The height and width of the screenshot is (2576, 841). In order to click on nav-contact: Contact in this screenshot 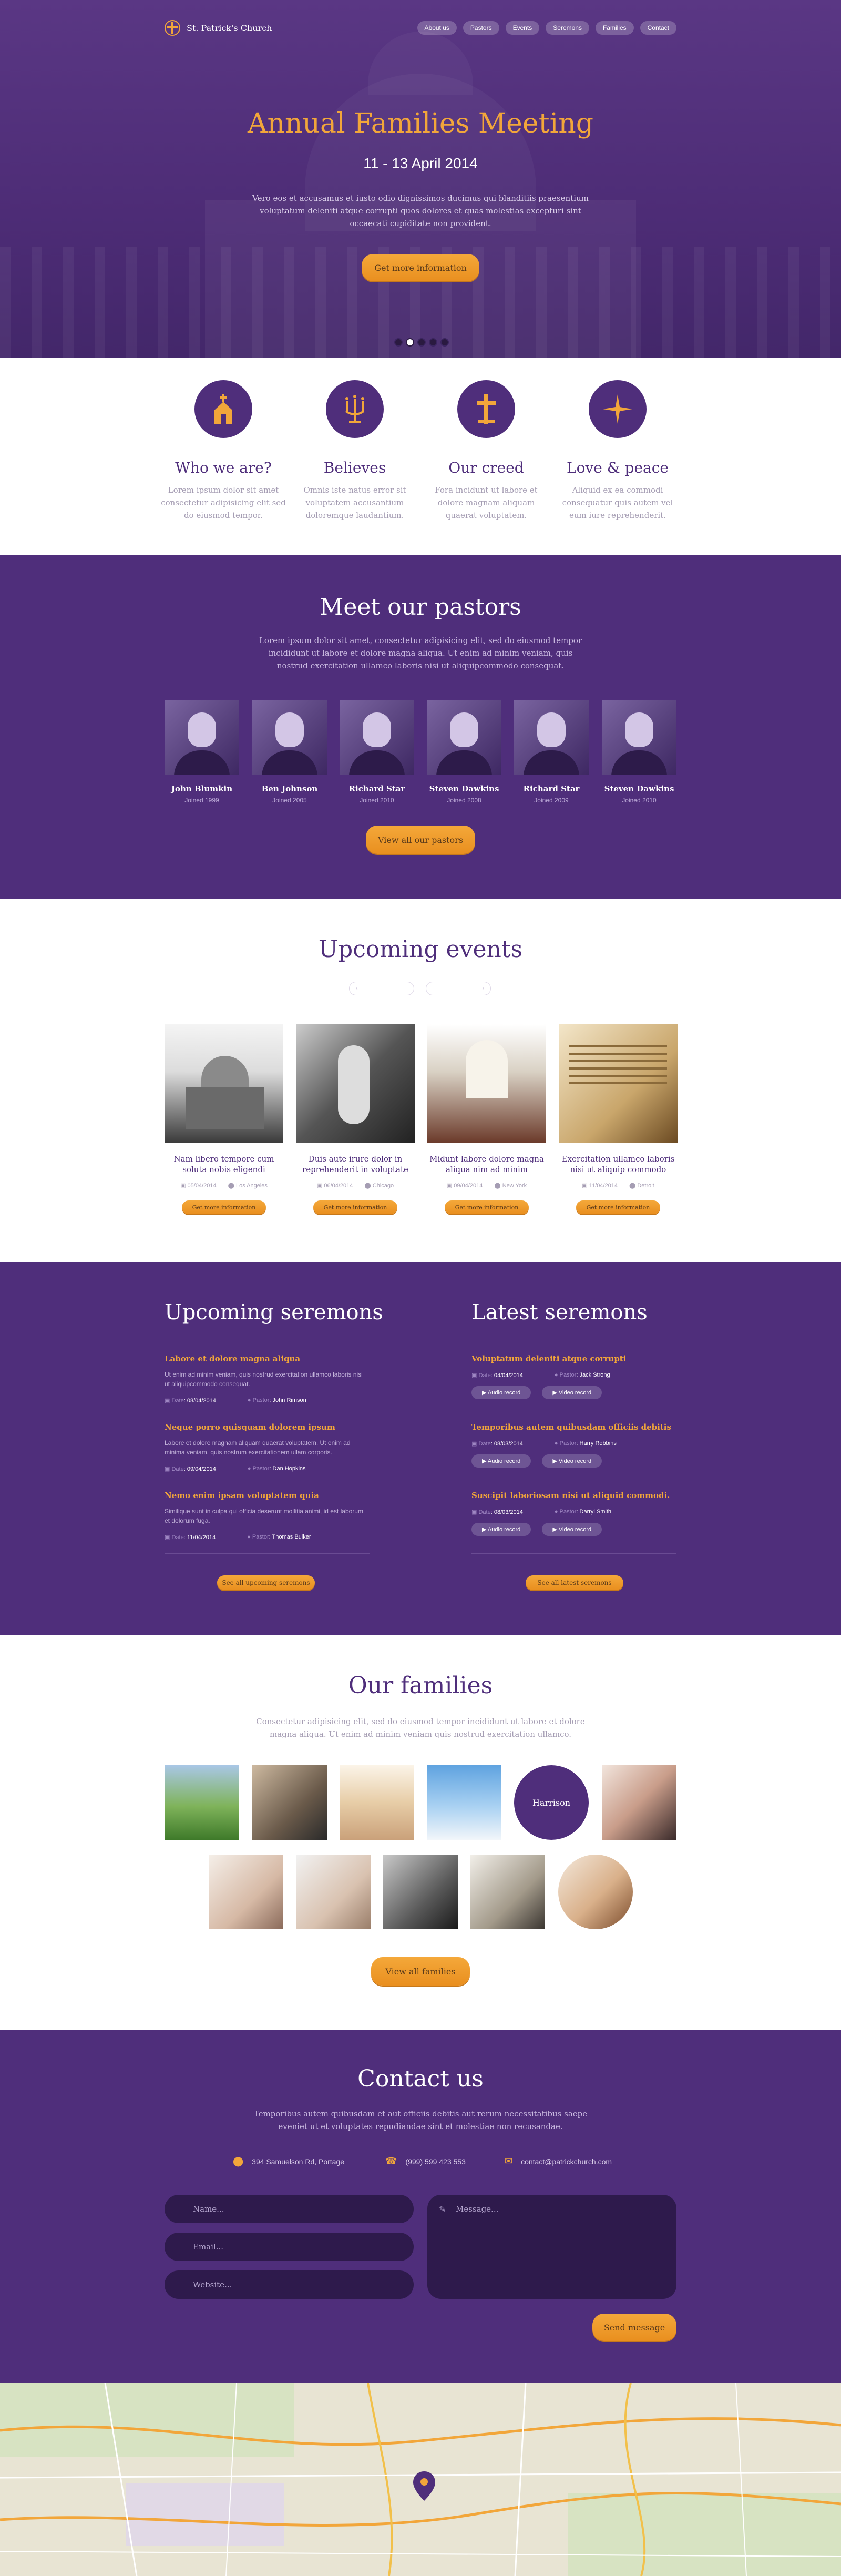, I will do `click(658, 28)`.